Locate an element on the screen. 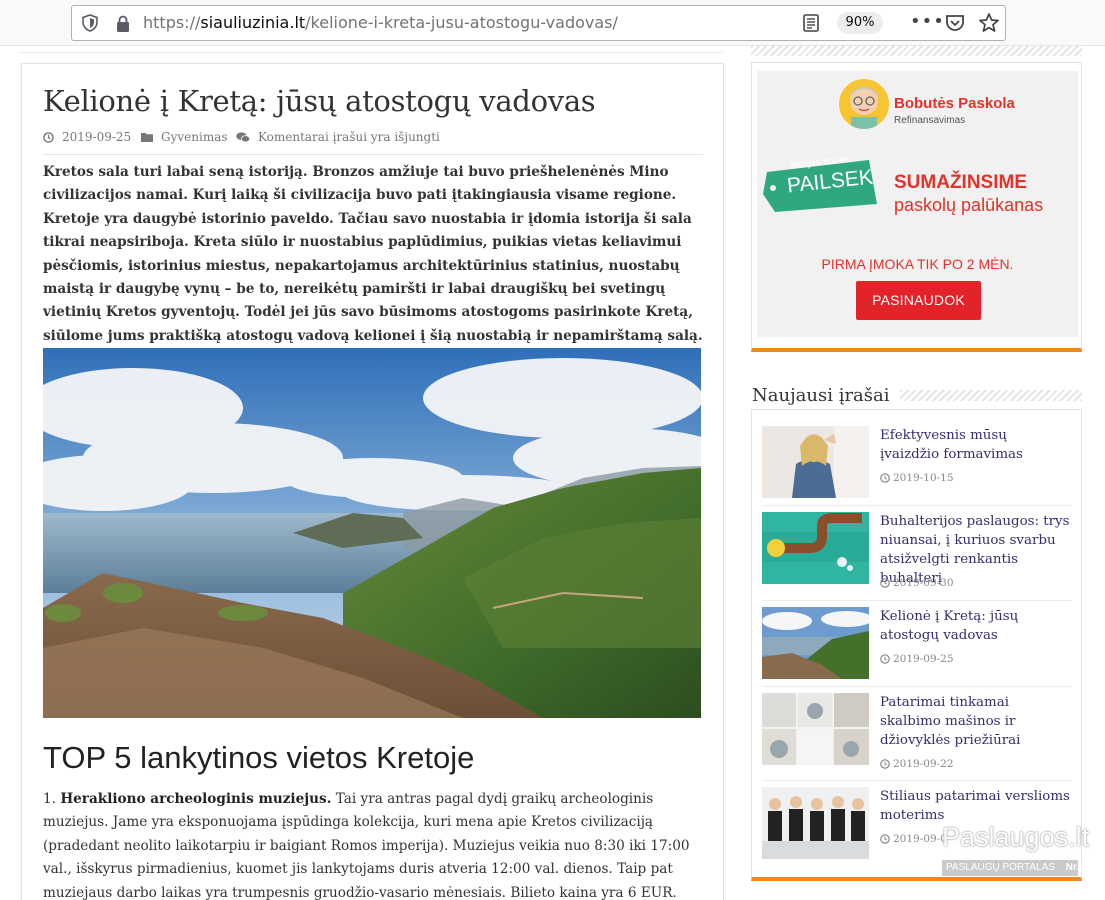  meta-date-text: 2019-09-25 is located at coordinates (97, 137).